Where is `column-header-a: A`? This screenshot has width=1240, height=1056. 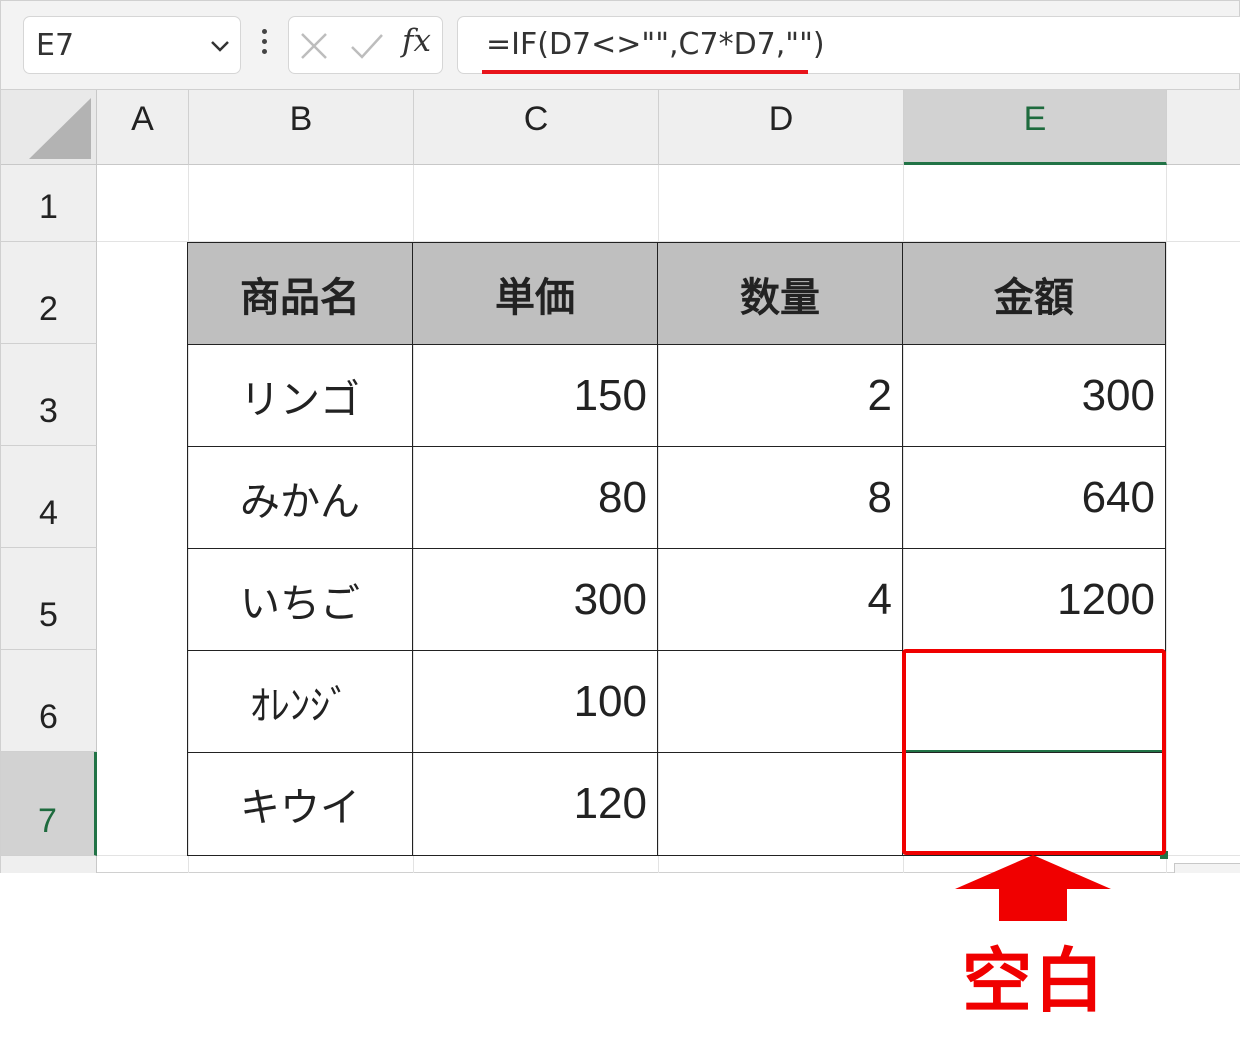
column-header-a: A is located at coordinates (143, 127).